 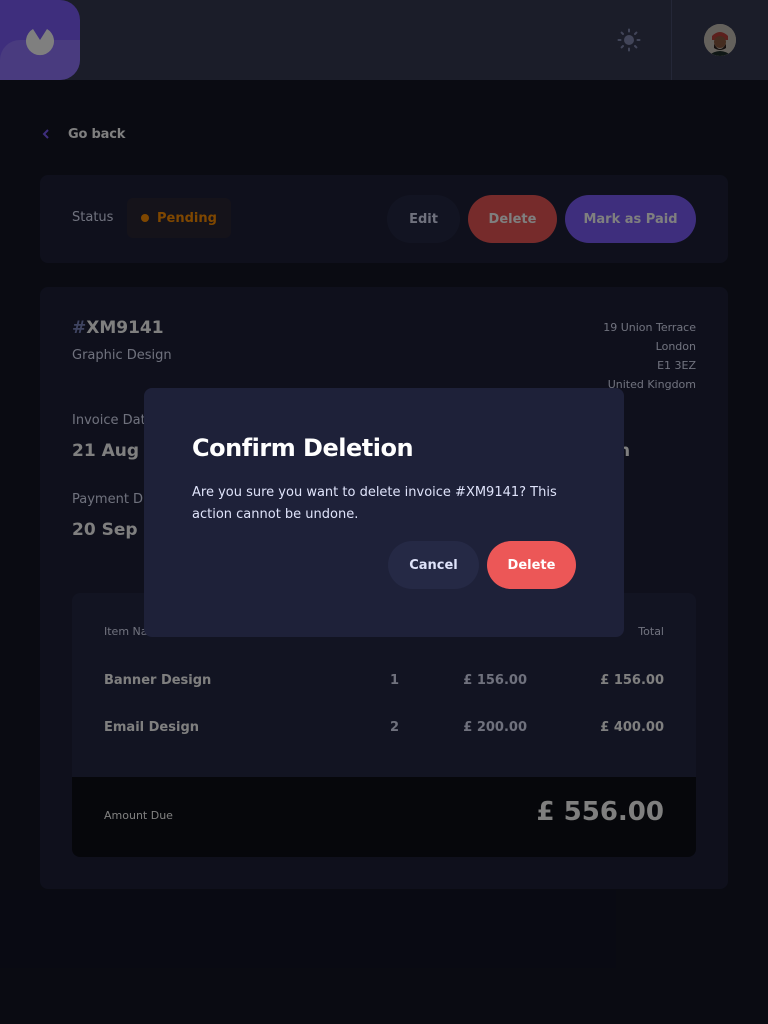 I want to click on dialog-title: Confirm Deletion, so click(x=303, y=448).